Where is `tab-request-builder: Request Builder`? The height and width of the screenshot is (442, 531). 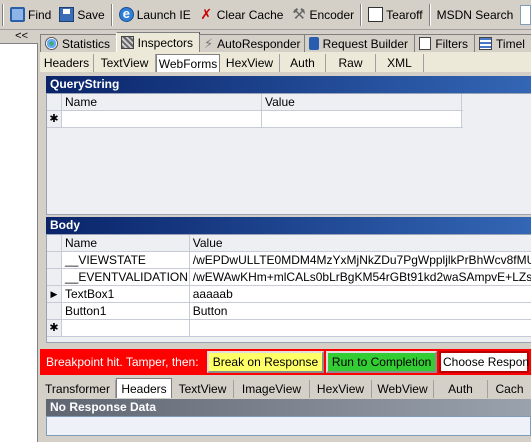
tab-request-builder: Request Builder is located at coordinates (360, 43).